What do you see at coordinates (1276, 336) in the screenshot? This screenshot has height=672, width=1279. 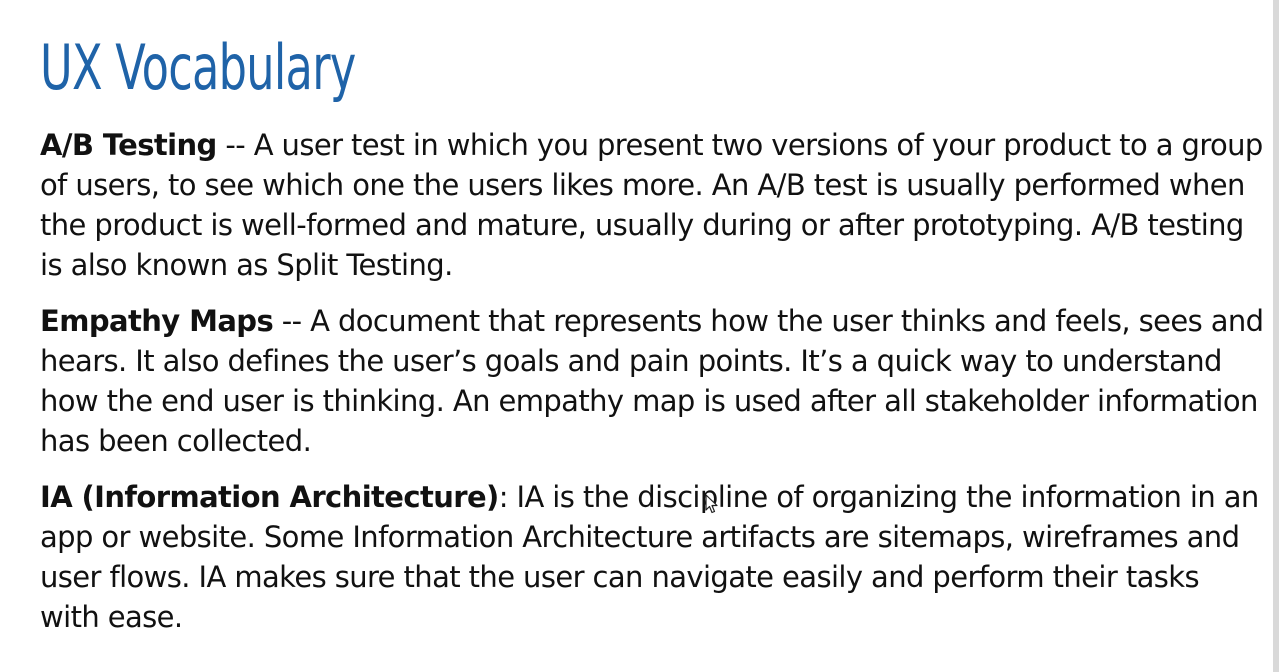 I see `window-right-edge` at bounding box center [1276, 336].